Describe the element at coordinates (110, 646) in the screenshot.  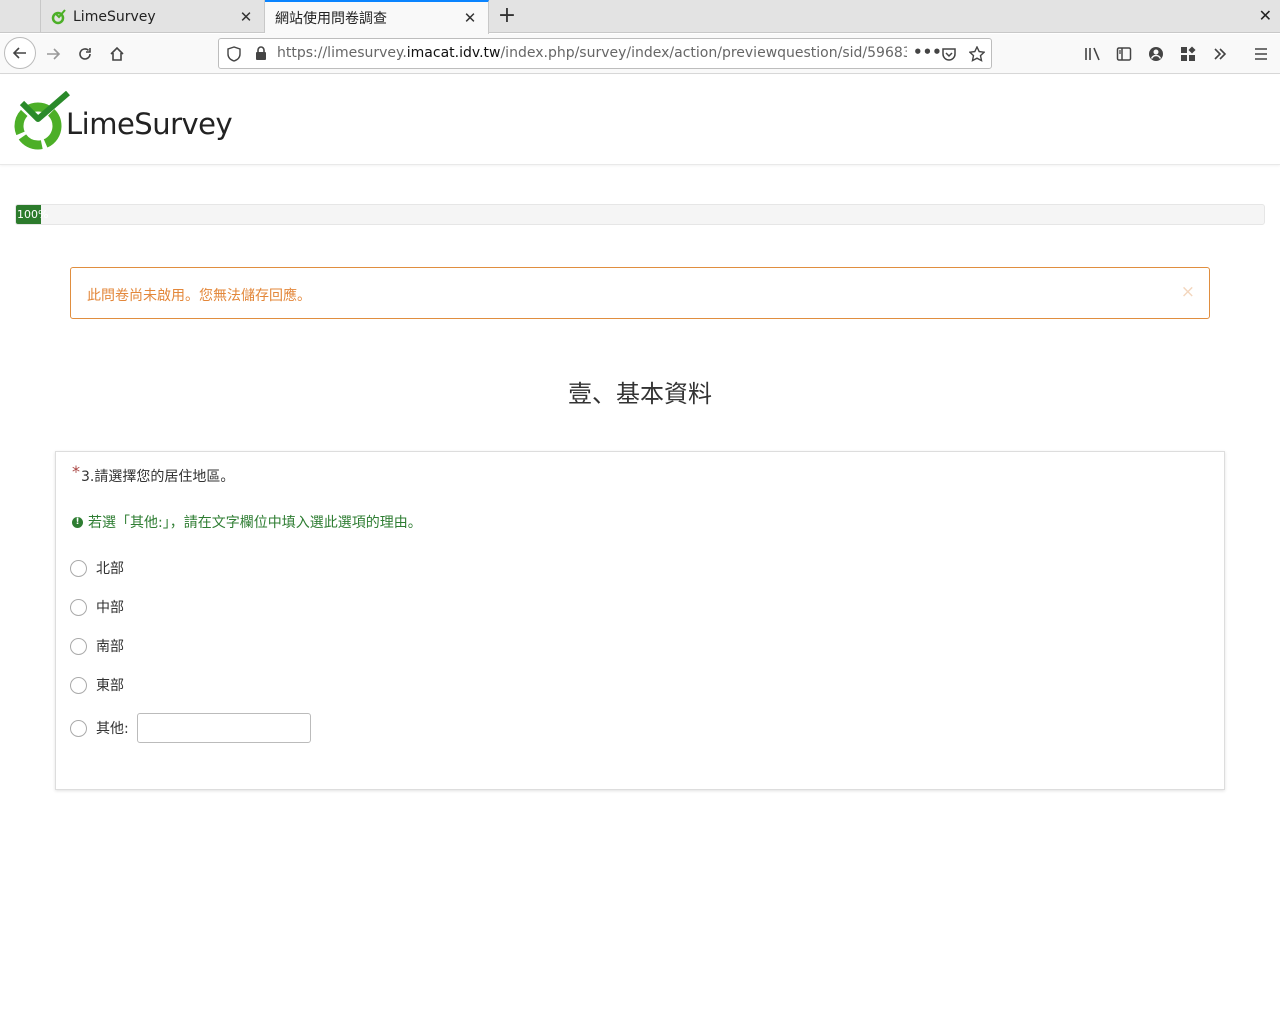
I see `option-label: 南部` at that location.